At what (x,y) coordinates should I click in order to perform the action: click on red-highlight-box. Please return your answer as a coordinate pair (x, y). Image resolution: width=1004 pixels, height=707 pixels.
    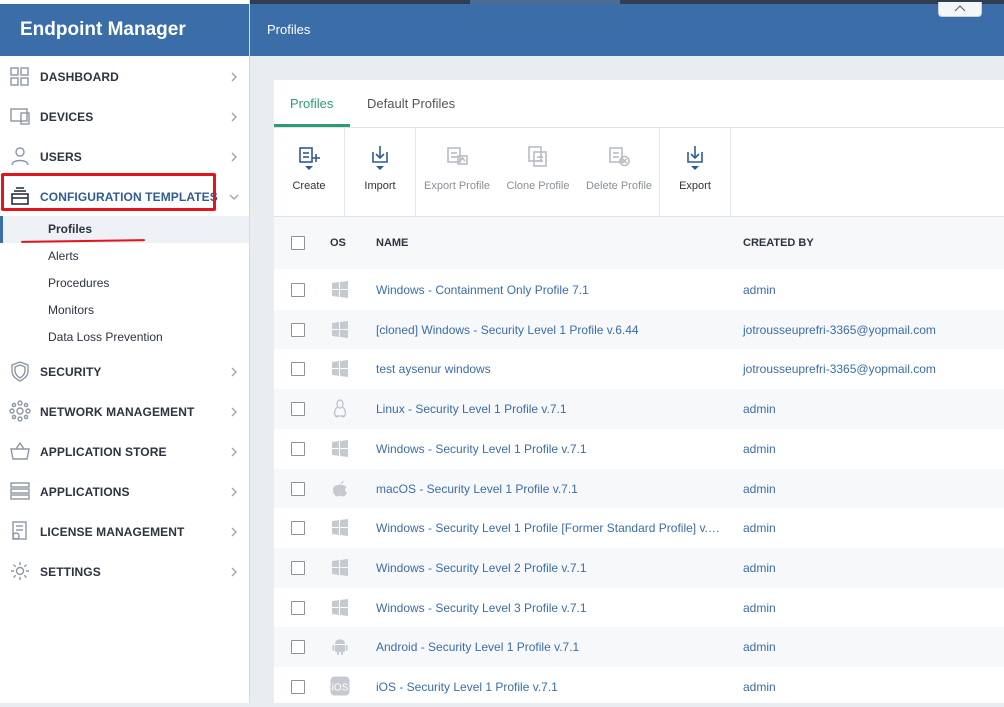
    Looking at the image, I should click on (108, 192).